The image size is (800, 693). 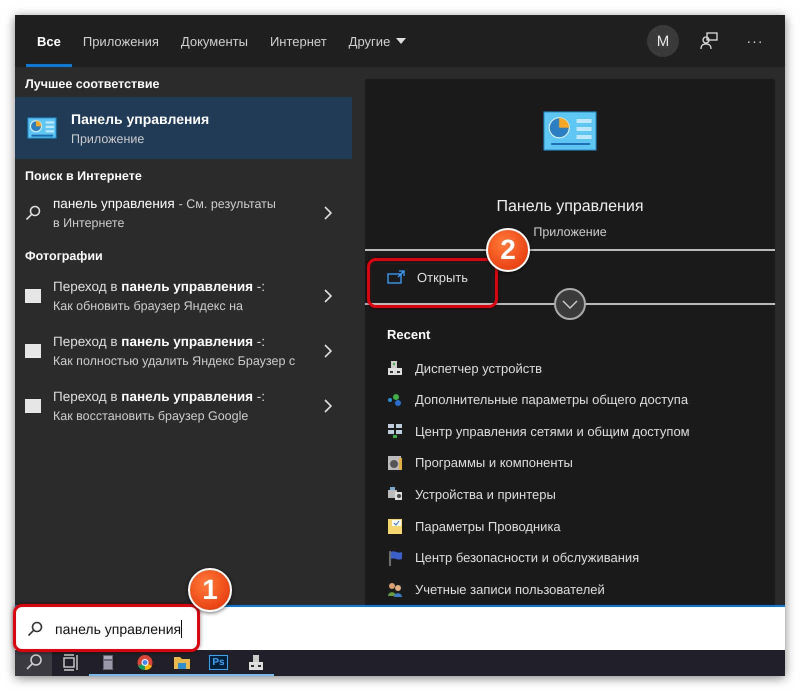 What do you see at coordinates (396, 277) in the screenshot?
I see `open-external-icon` at bounding box center [396, 277].